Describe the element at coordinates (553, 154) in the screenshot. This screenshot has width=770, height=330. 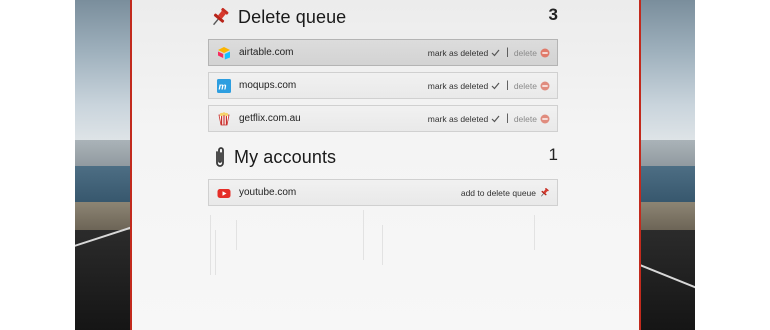
I see `my-accounts-count: 1` at that location.